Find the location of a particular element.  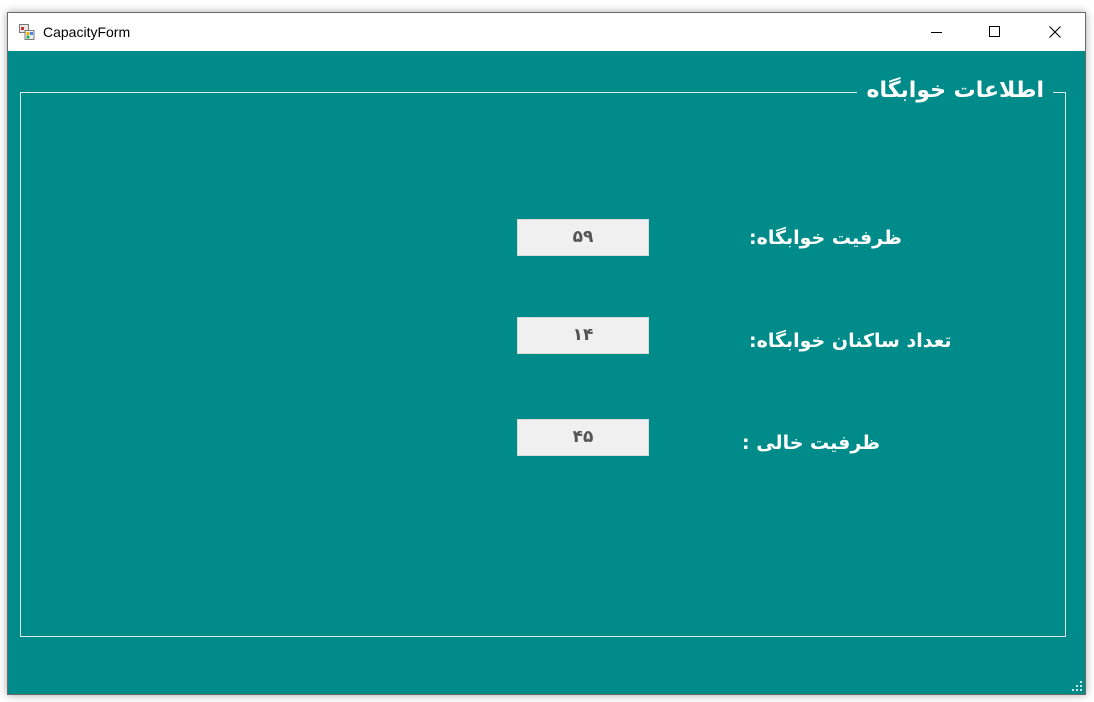

maximize-icon is located at coordinates (994, 31).